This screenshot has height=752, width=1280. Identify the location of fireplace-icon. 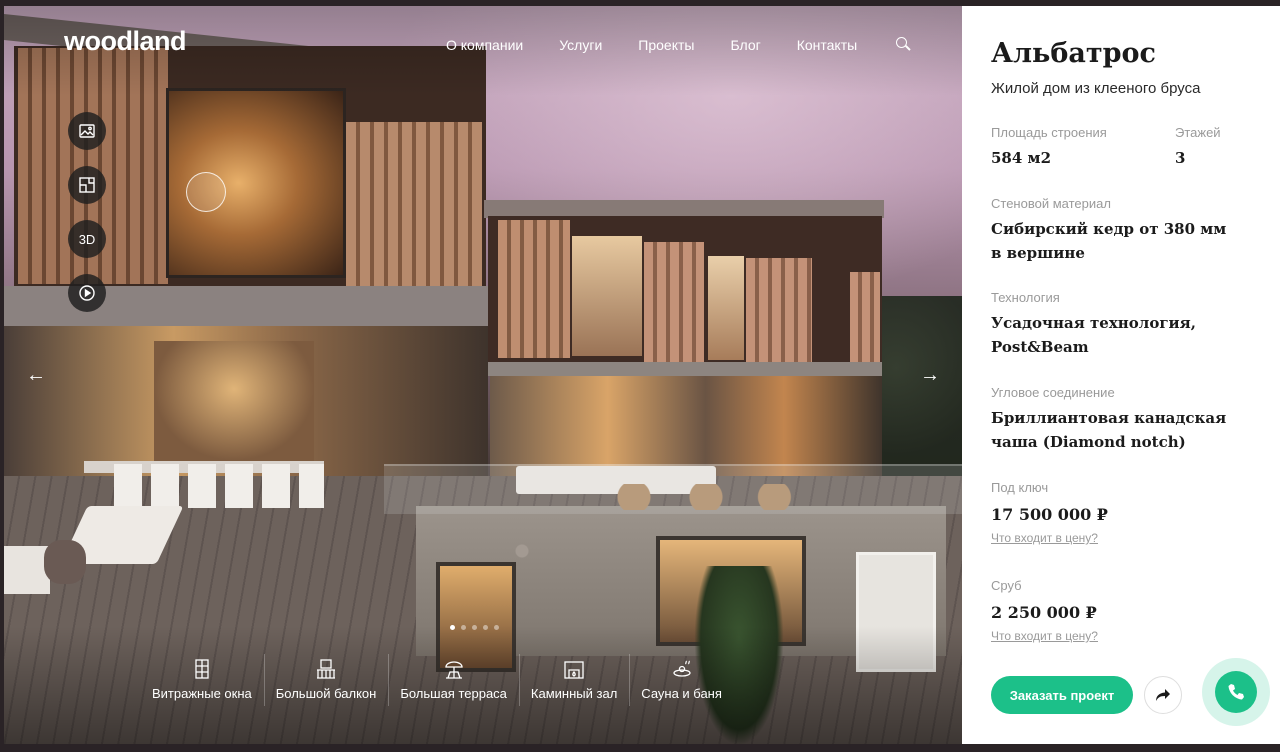
(574, 670).